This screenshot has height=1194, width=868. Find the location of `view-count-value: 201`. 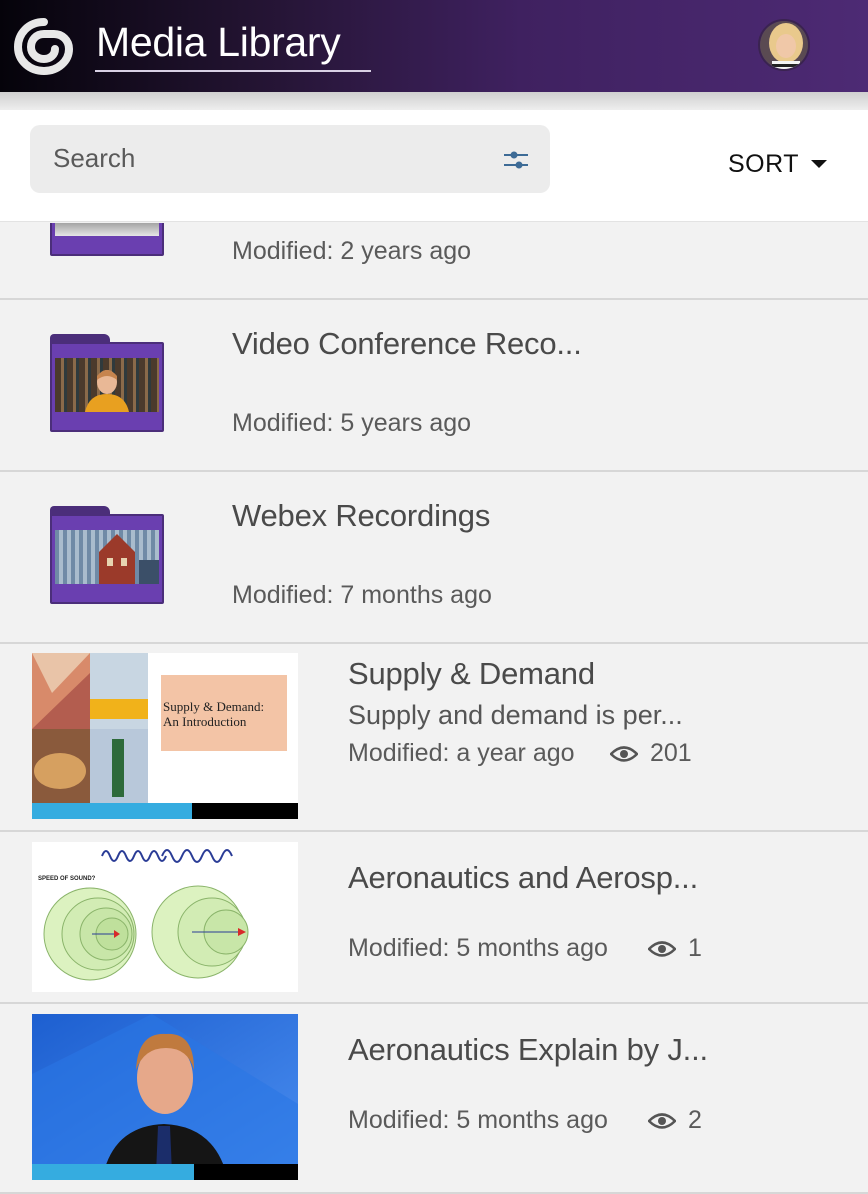

view-count-value: 201 is located at coordinates (671, 753).